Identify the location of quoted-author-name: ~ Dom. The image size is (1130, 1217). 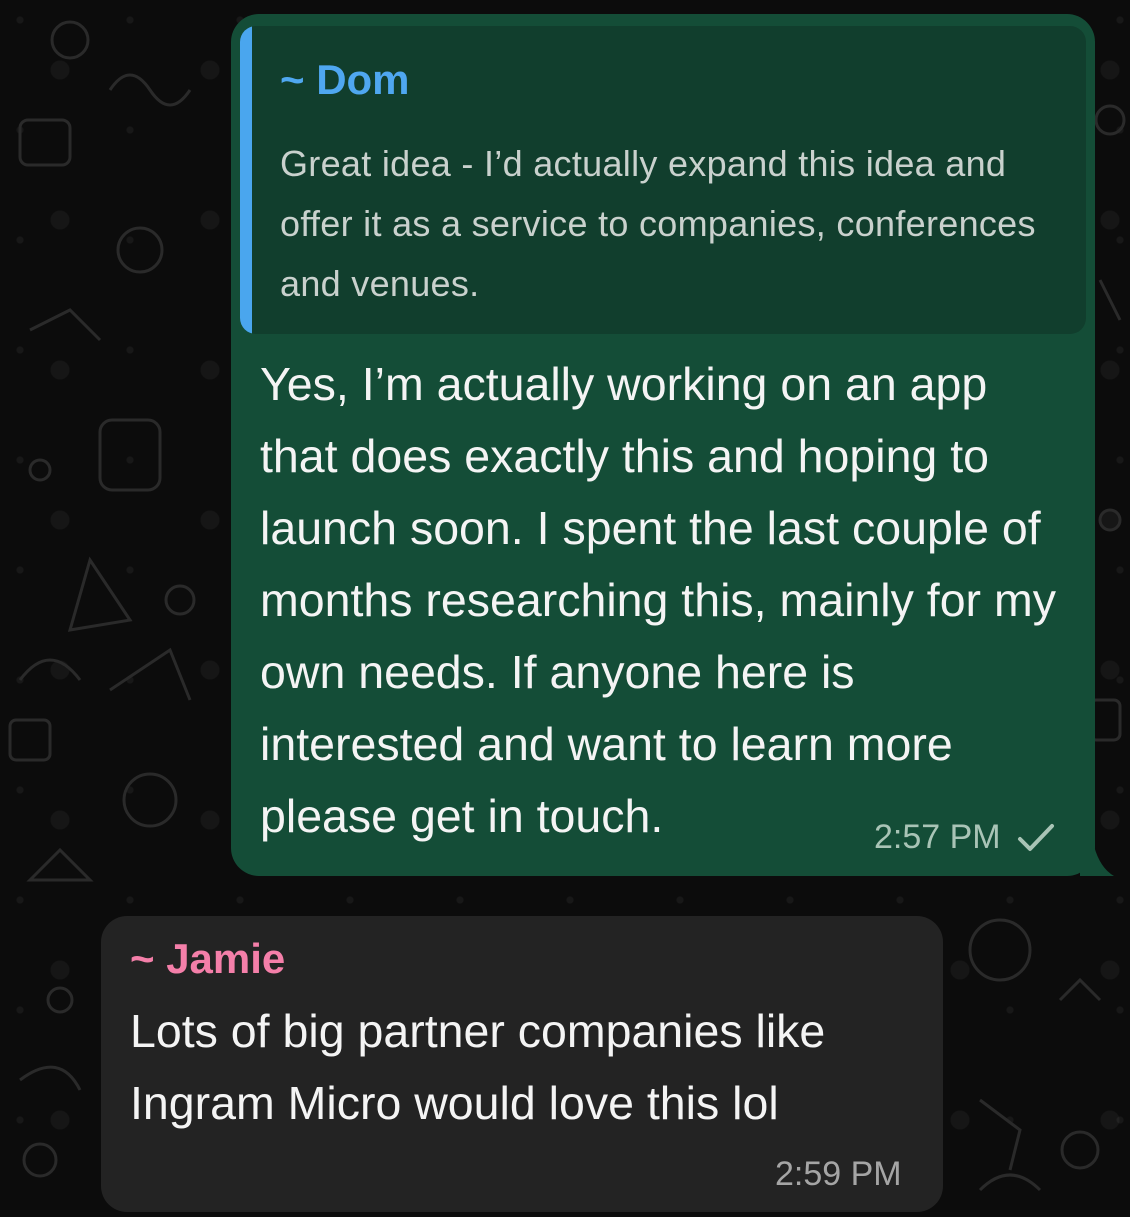
(345, 79).